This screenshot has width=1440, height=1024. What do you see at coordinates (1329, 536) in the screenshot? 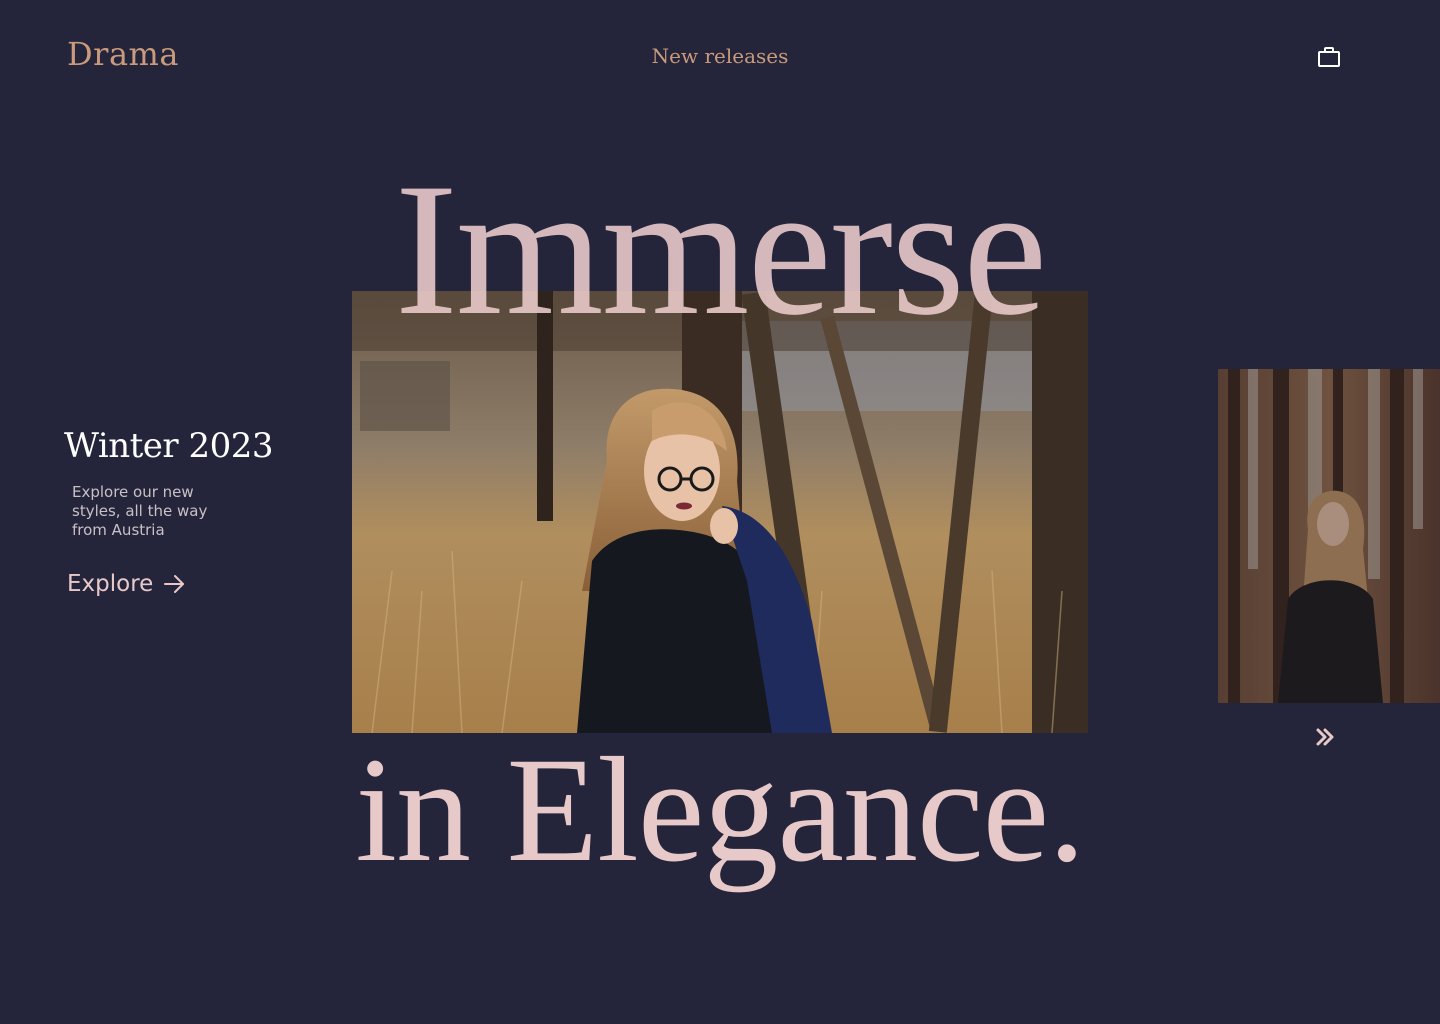
I see `carousel-next-image` at bounding box center [1329, 536].